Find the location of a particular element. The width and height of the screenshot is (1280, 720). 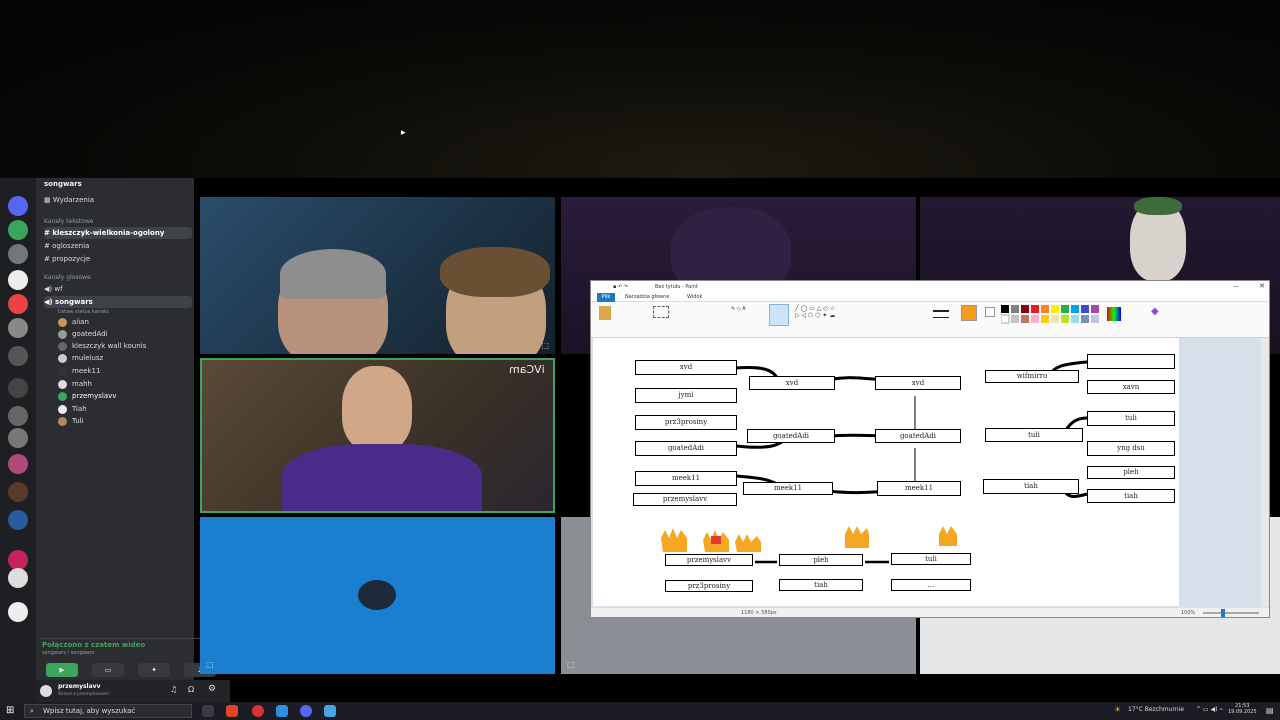

clock: 21:53 19.09.2025 is located at coordinates (1242, 709).